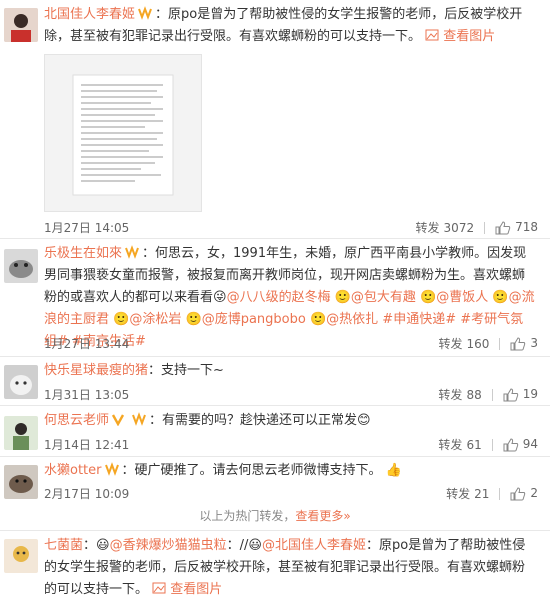 This screenshot has height=601, width=550. I want to click on document-image, so click(123, 135).